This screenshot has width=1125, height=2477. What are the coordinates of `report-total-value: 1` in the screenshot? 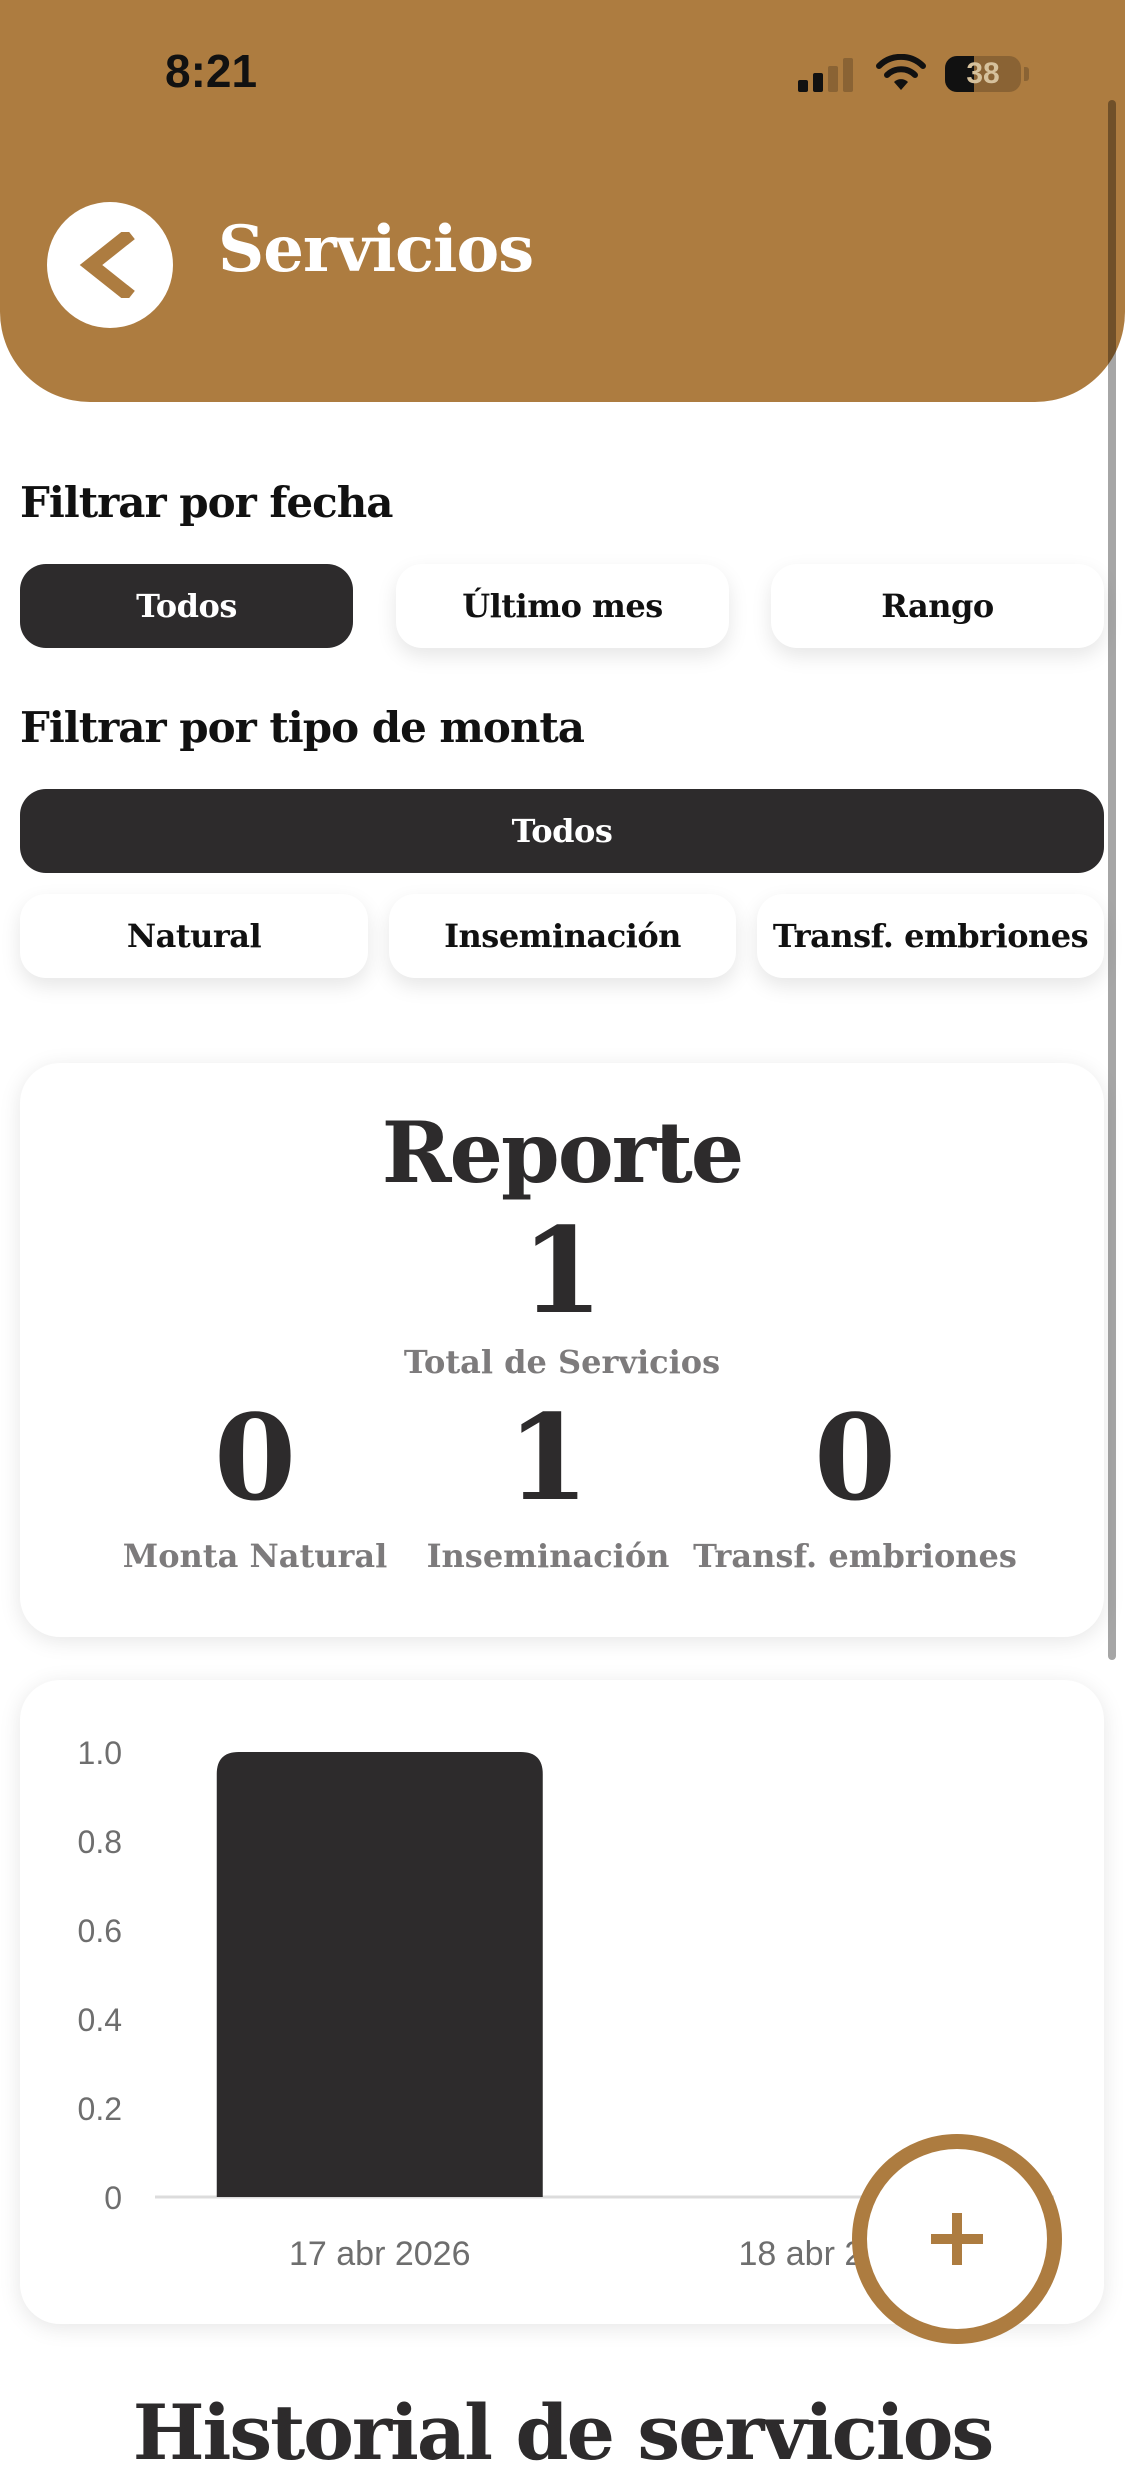 It's located at (562, 1270).